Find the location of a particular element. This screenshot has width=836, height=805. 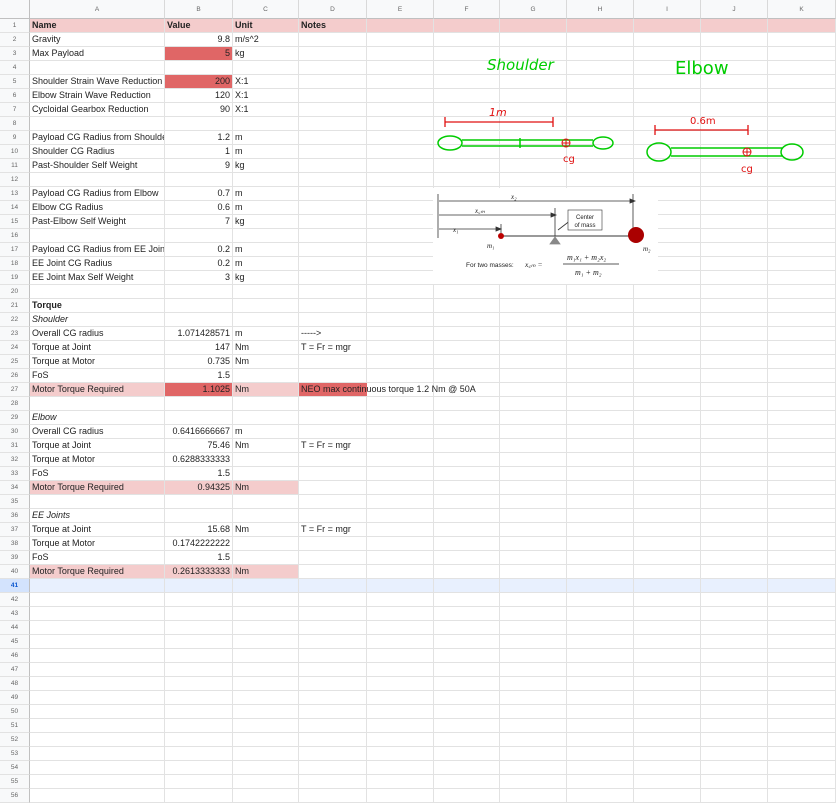

cell-j35 is located at coordinates (734, 502).